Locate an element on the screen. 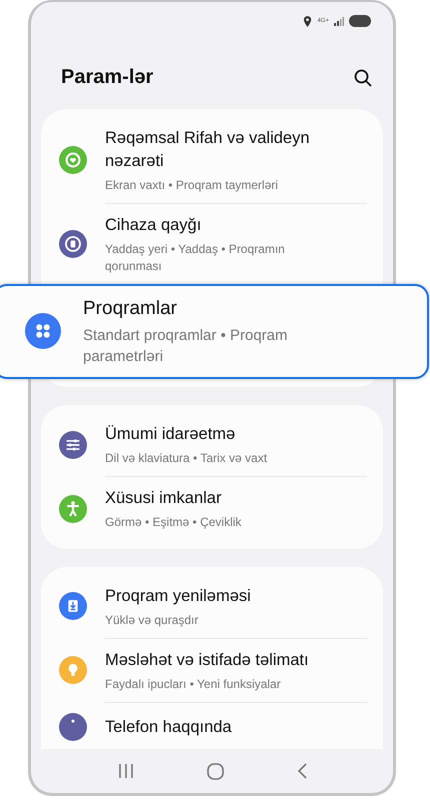  download-icon is located at coordinates (73, 606).